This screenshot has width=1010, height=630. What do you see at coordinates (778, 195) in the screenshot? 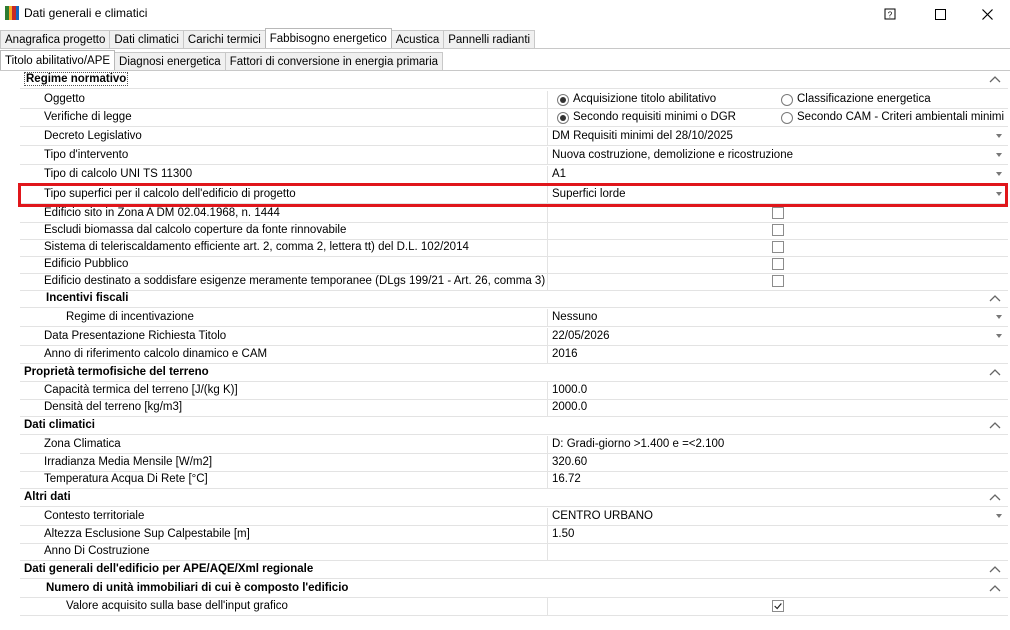
I see `dropdown-field: Superfici lorde` at bounding box center [778, 195].